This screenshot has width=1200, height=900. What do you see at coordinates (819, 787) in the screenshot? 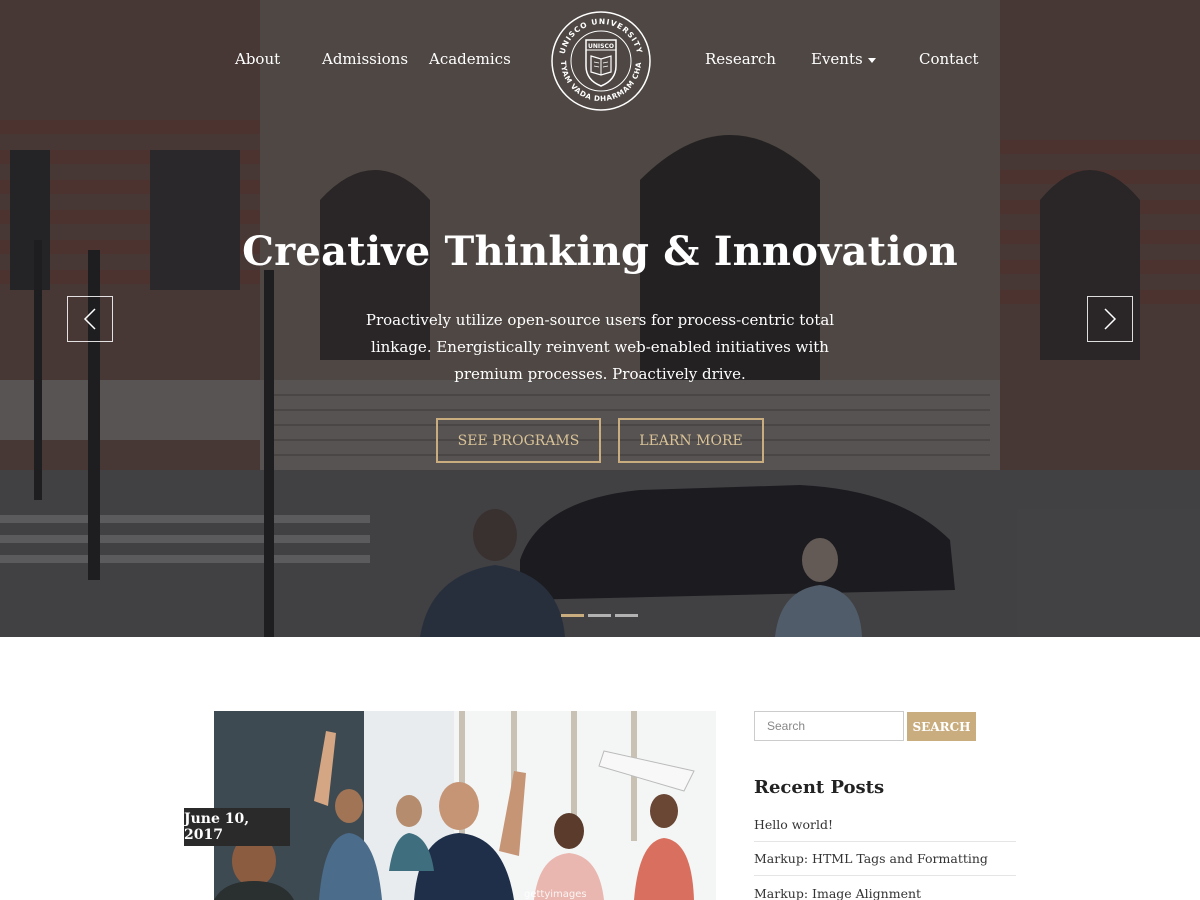
I see `recent-posts-title: Recent Posts` at bounding box center [819, 787].